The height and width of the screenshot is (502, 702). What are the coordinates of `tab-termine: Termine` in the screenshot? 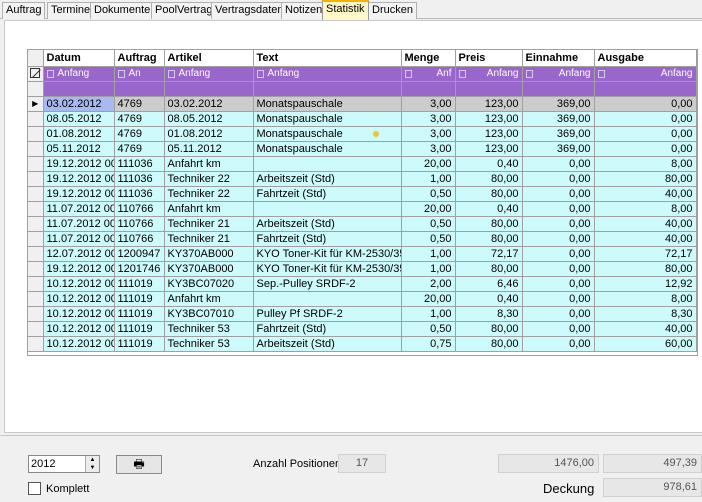 It's located at (71, 10).